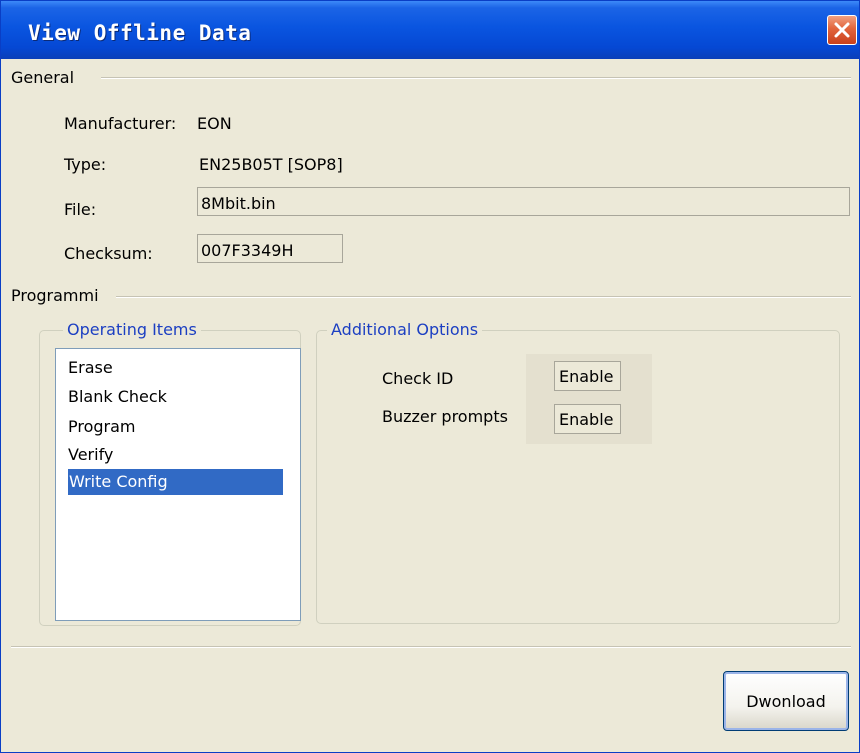 This screenshot has width=860, height=753. Describe the element at coordinates (57, 295) in the screenshot. I see `programming-group-label: Programmi` at that location.